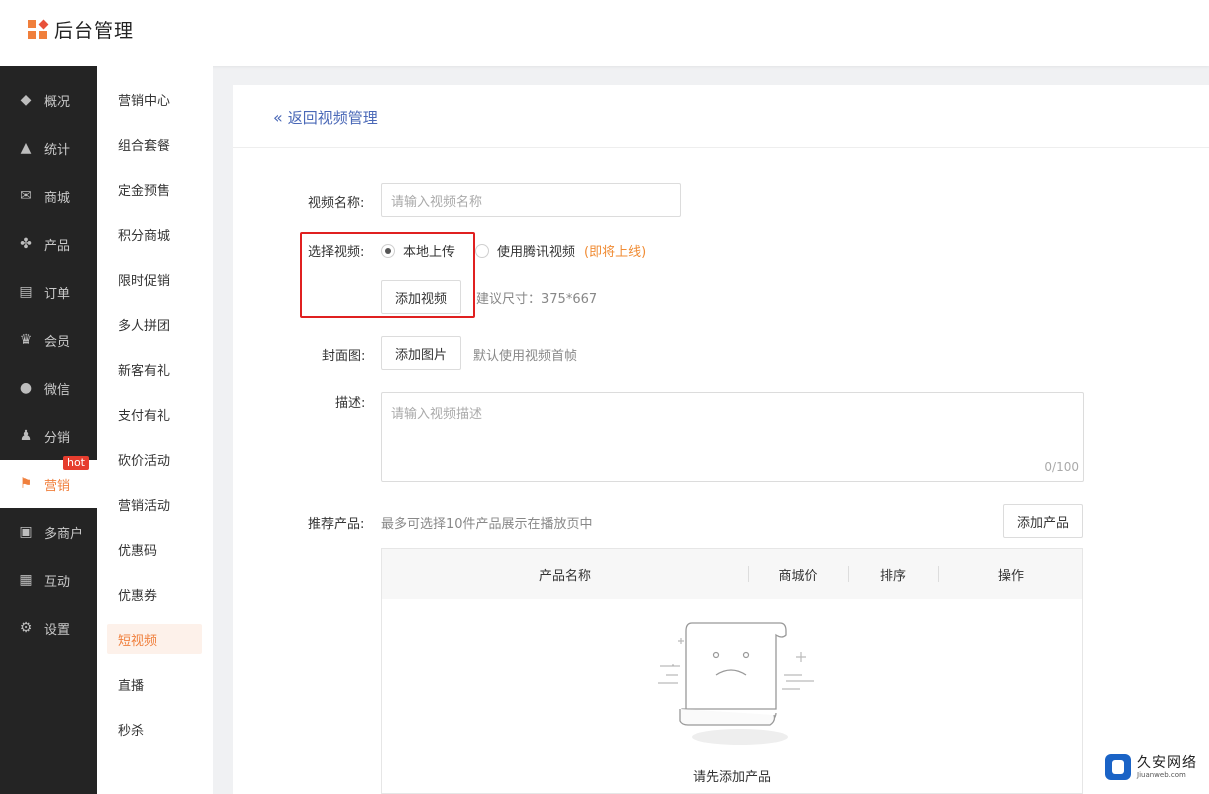 The width and height of the screenshot is (1209, 794). Describe the element at coordinates (26, 436) in the screenshot. I see `users-icon: ♟` at that location.